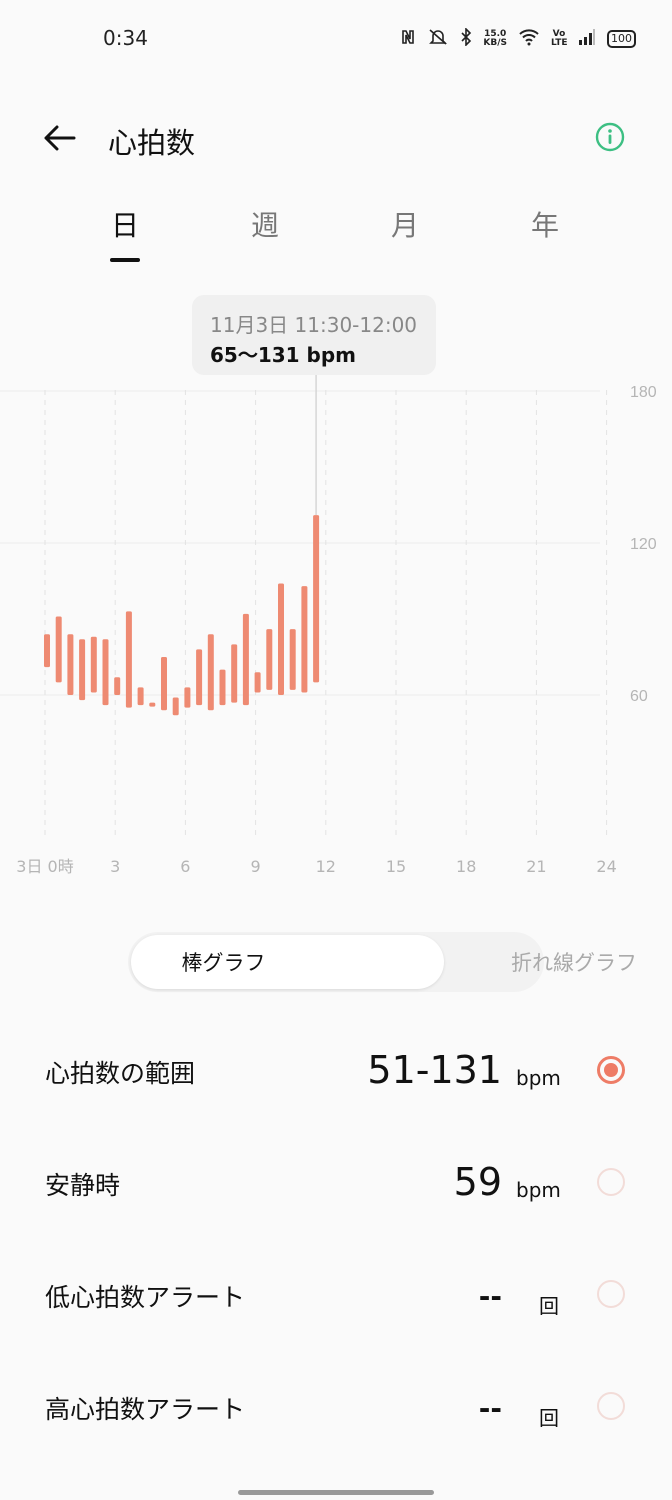 The height and width of the screenshot is (1500, 672). What do you see at coordinates (639, 696) in the screenshot?
I see `y-tick-label: 60` at bounding box center [639, 696].